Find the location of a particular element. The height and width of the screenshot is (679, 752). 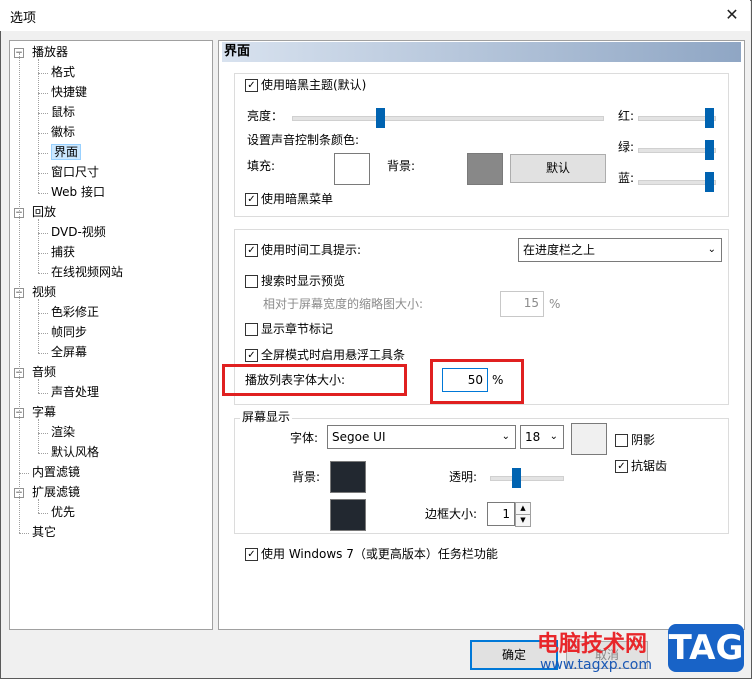

tree-item: 字幕 is located at coordinates (44, 412).